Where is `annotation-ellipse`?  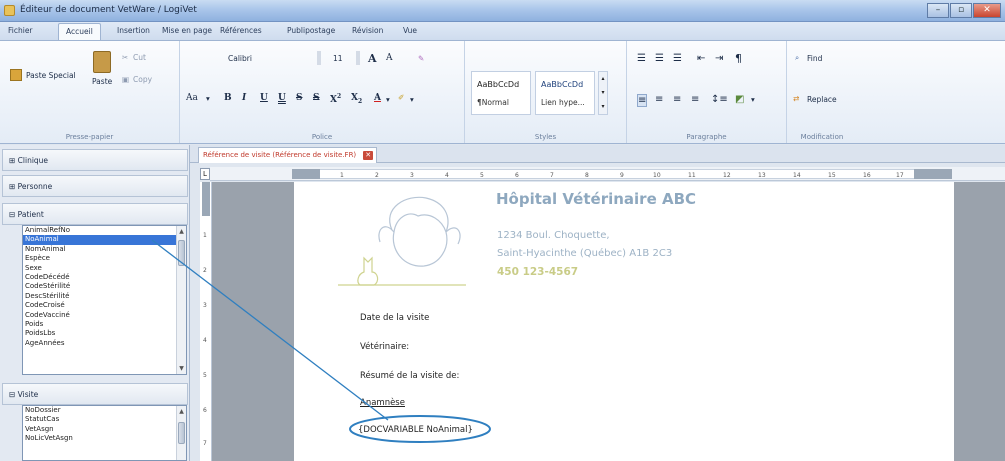
annotation-ellipse is located at coordinates (420, 429).